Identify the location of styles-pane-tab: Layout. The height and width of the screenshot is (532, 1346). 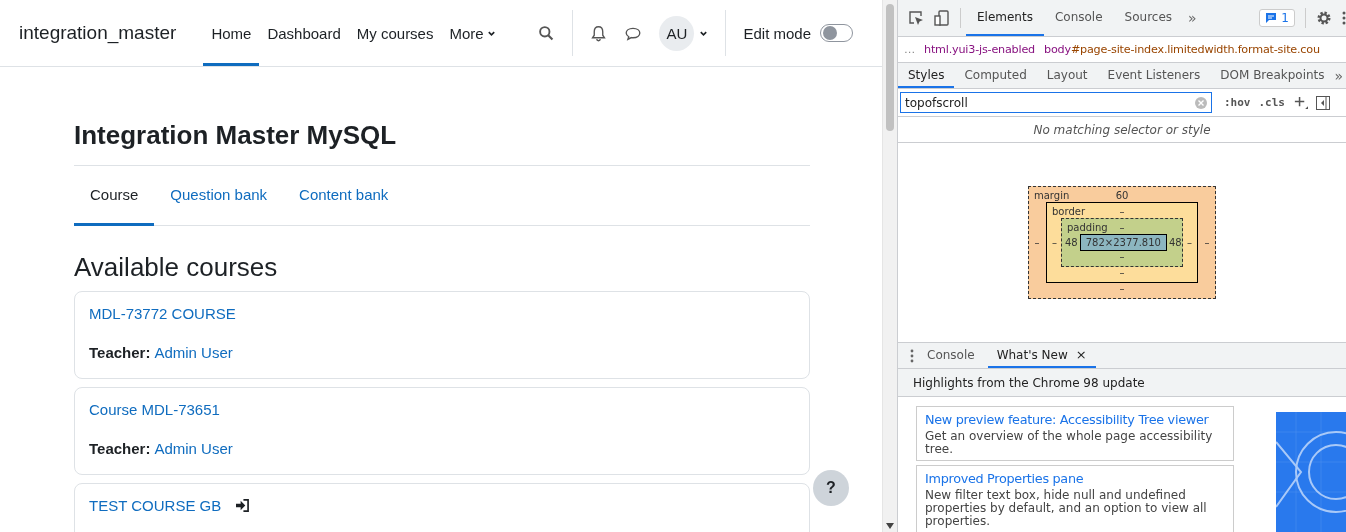
(1067, 75).